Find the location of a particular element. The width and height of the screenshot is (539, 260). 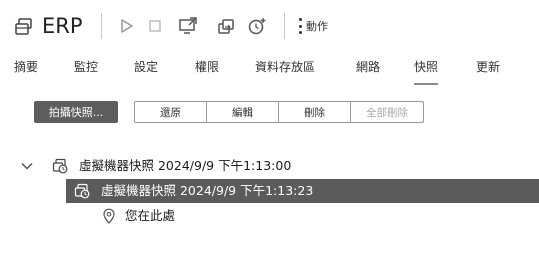

revert-button: 還原 is located at coordinates (171, 112).